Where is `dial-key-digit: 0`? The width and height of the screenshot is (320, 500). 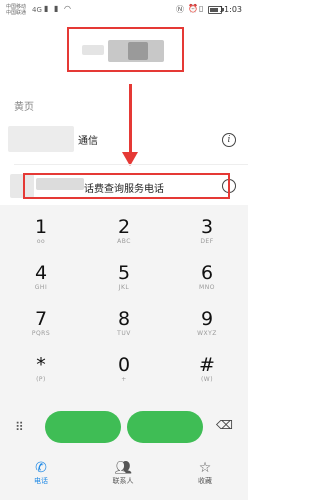 dial-key-digit: 0 is located at coordinates (124, 365).